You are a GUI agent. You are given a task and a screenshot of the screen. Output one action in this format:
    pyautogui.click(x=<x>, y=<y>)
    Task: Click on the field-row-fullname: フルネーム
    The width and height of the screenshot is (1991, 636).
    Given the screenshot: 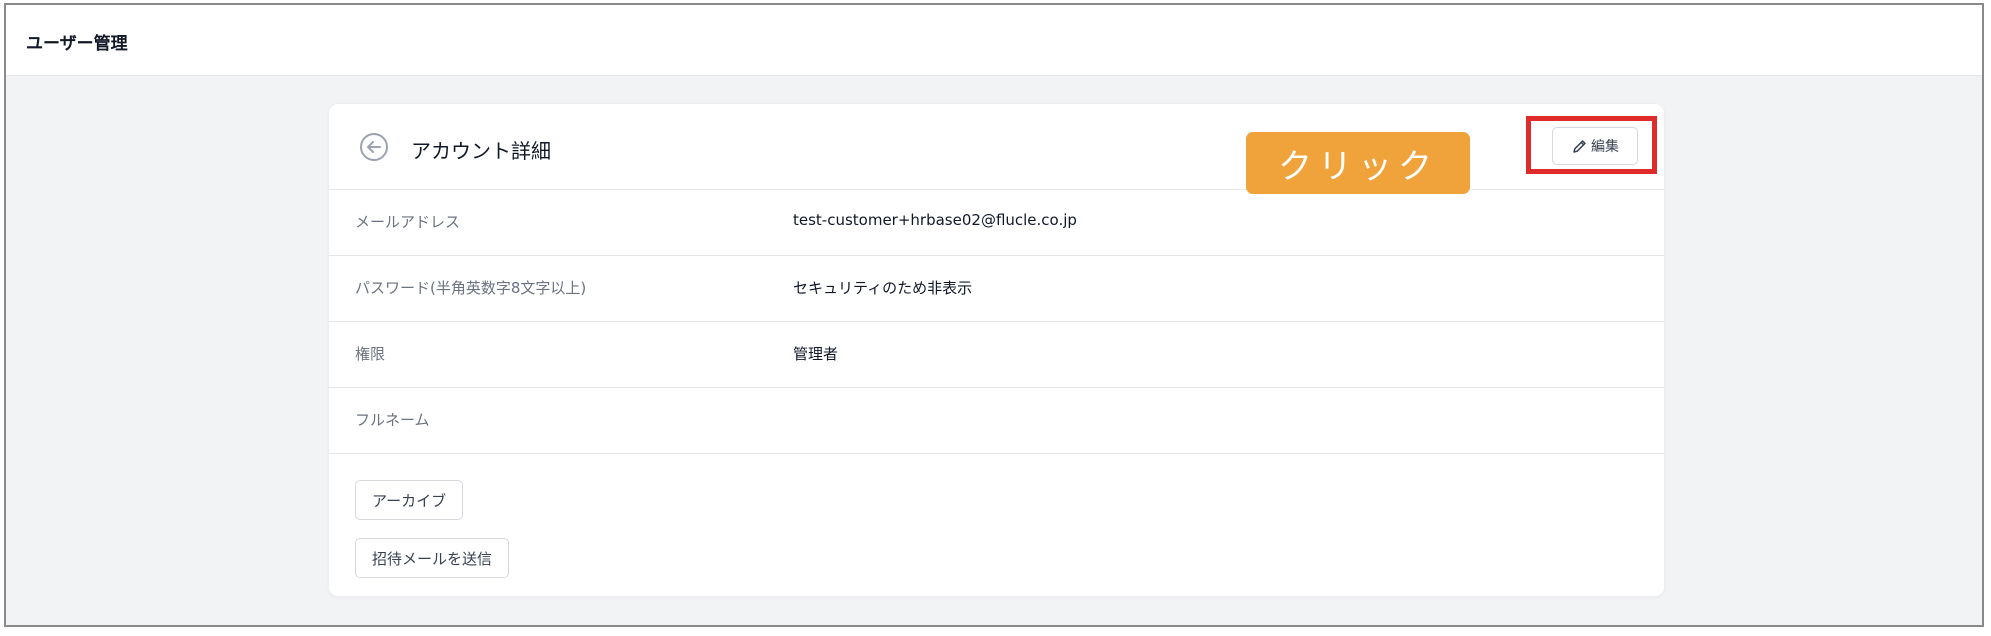 What is the action you would take?
    pyautogui.click(x=996, y=421)
    